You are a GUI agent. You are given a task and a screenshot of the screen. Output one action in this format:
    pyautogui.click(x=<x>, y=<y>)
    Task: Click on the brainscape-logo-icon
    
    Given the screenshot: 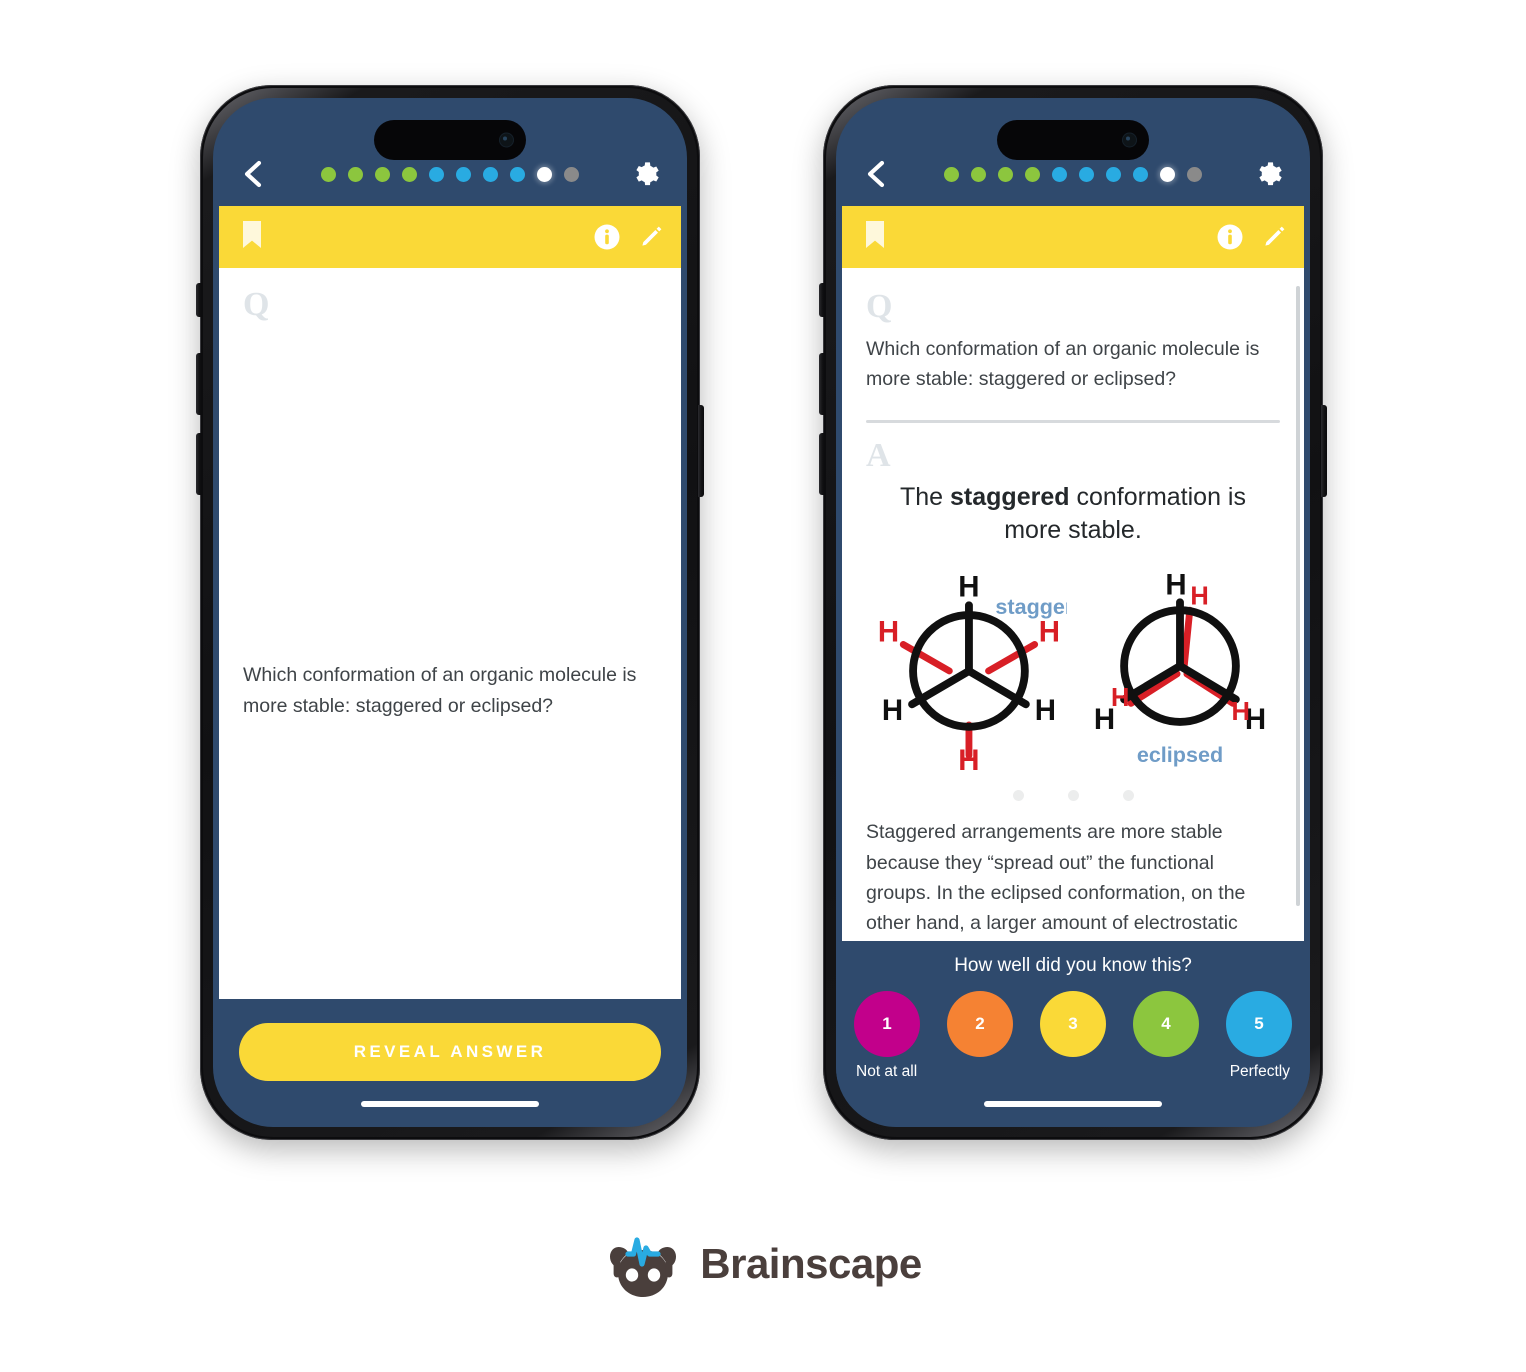 What is the action you would take?
    pyautogui.click(x=643, y=1267)
    